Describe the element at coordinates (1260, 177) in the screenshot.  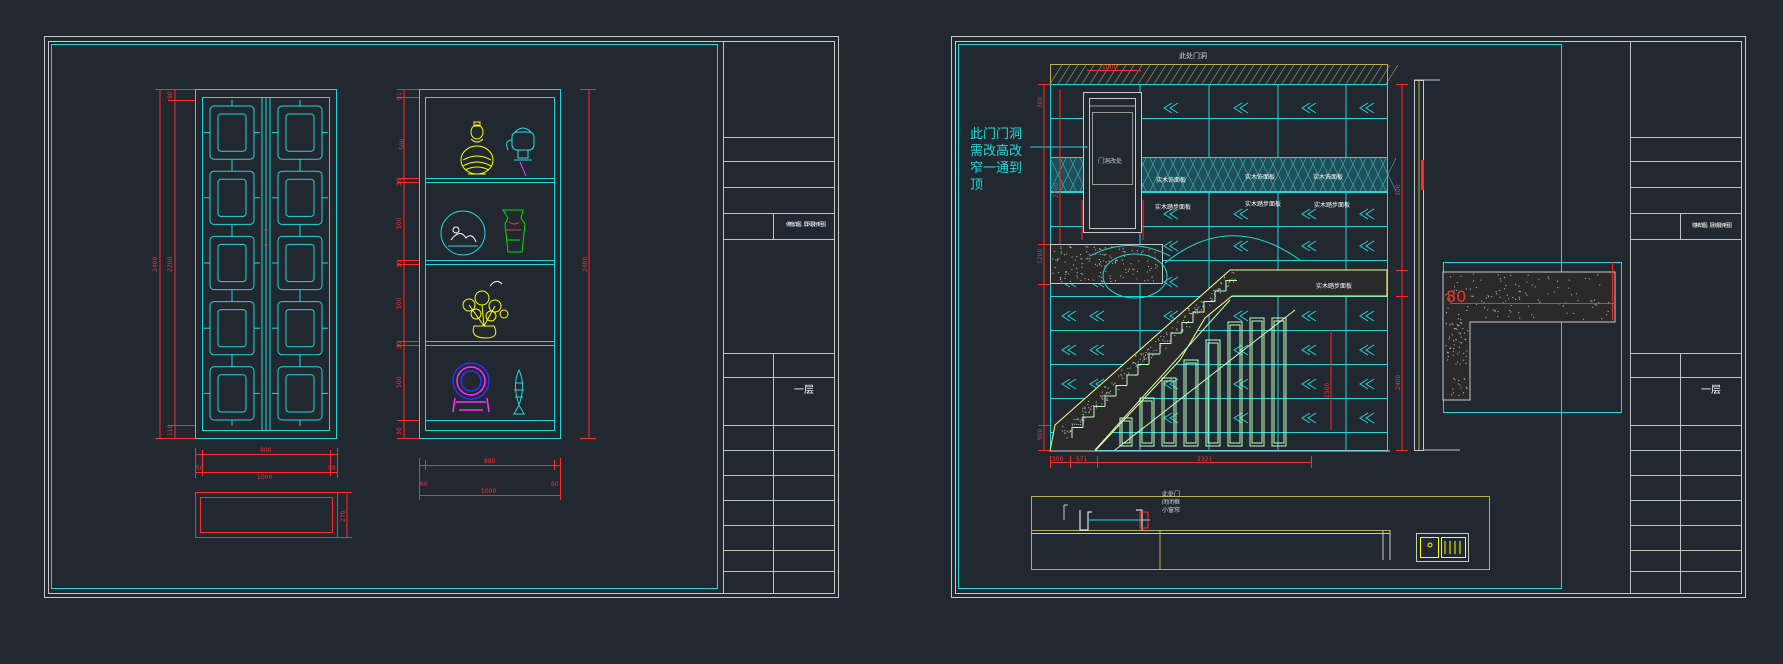
I see `band-label-2: 实木饰面板` at that location.